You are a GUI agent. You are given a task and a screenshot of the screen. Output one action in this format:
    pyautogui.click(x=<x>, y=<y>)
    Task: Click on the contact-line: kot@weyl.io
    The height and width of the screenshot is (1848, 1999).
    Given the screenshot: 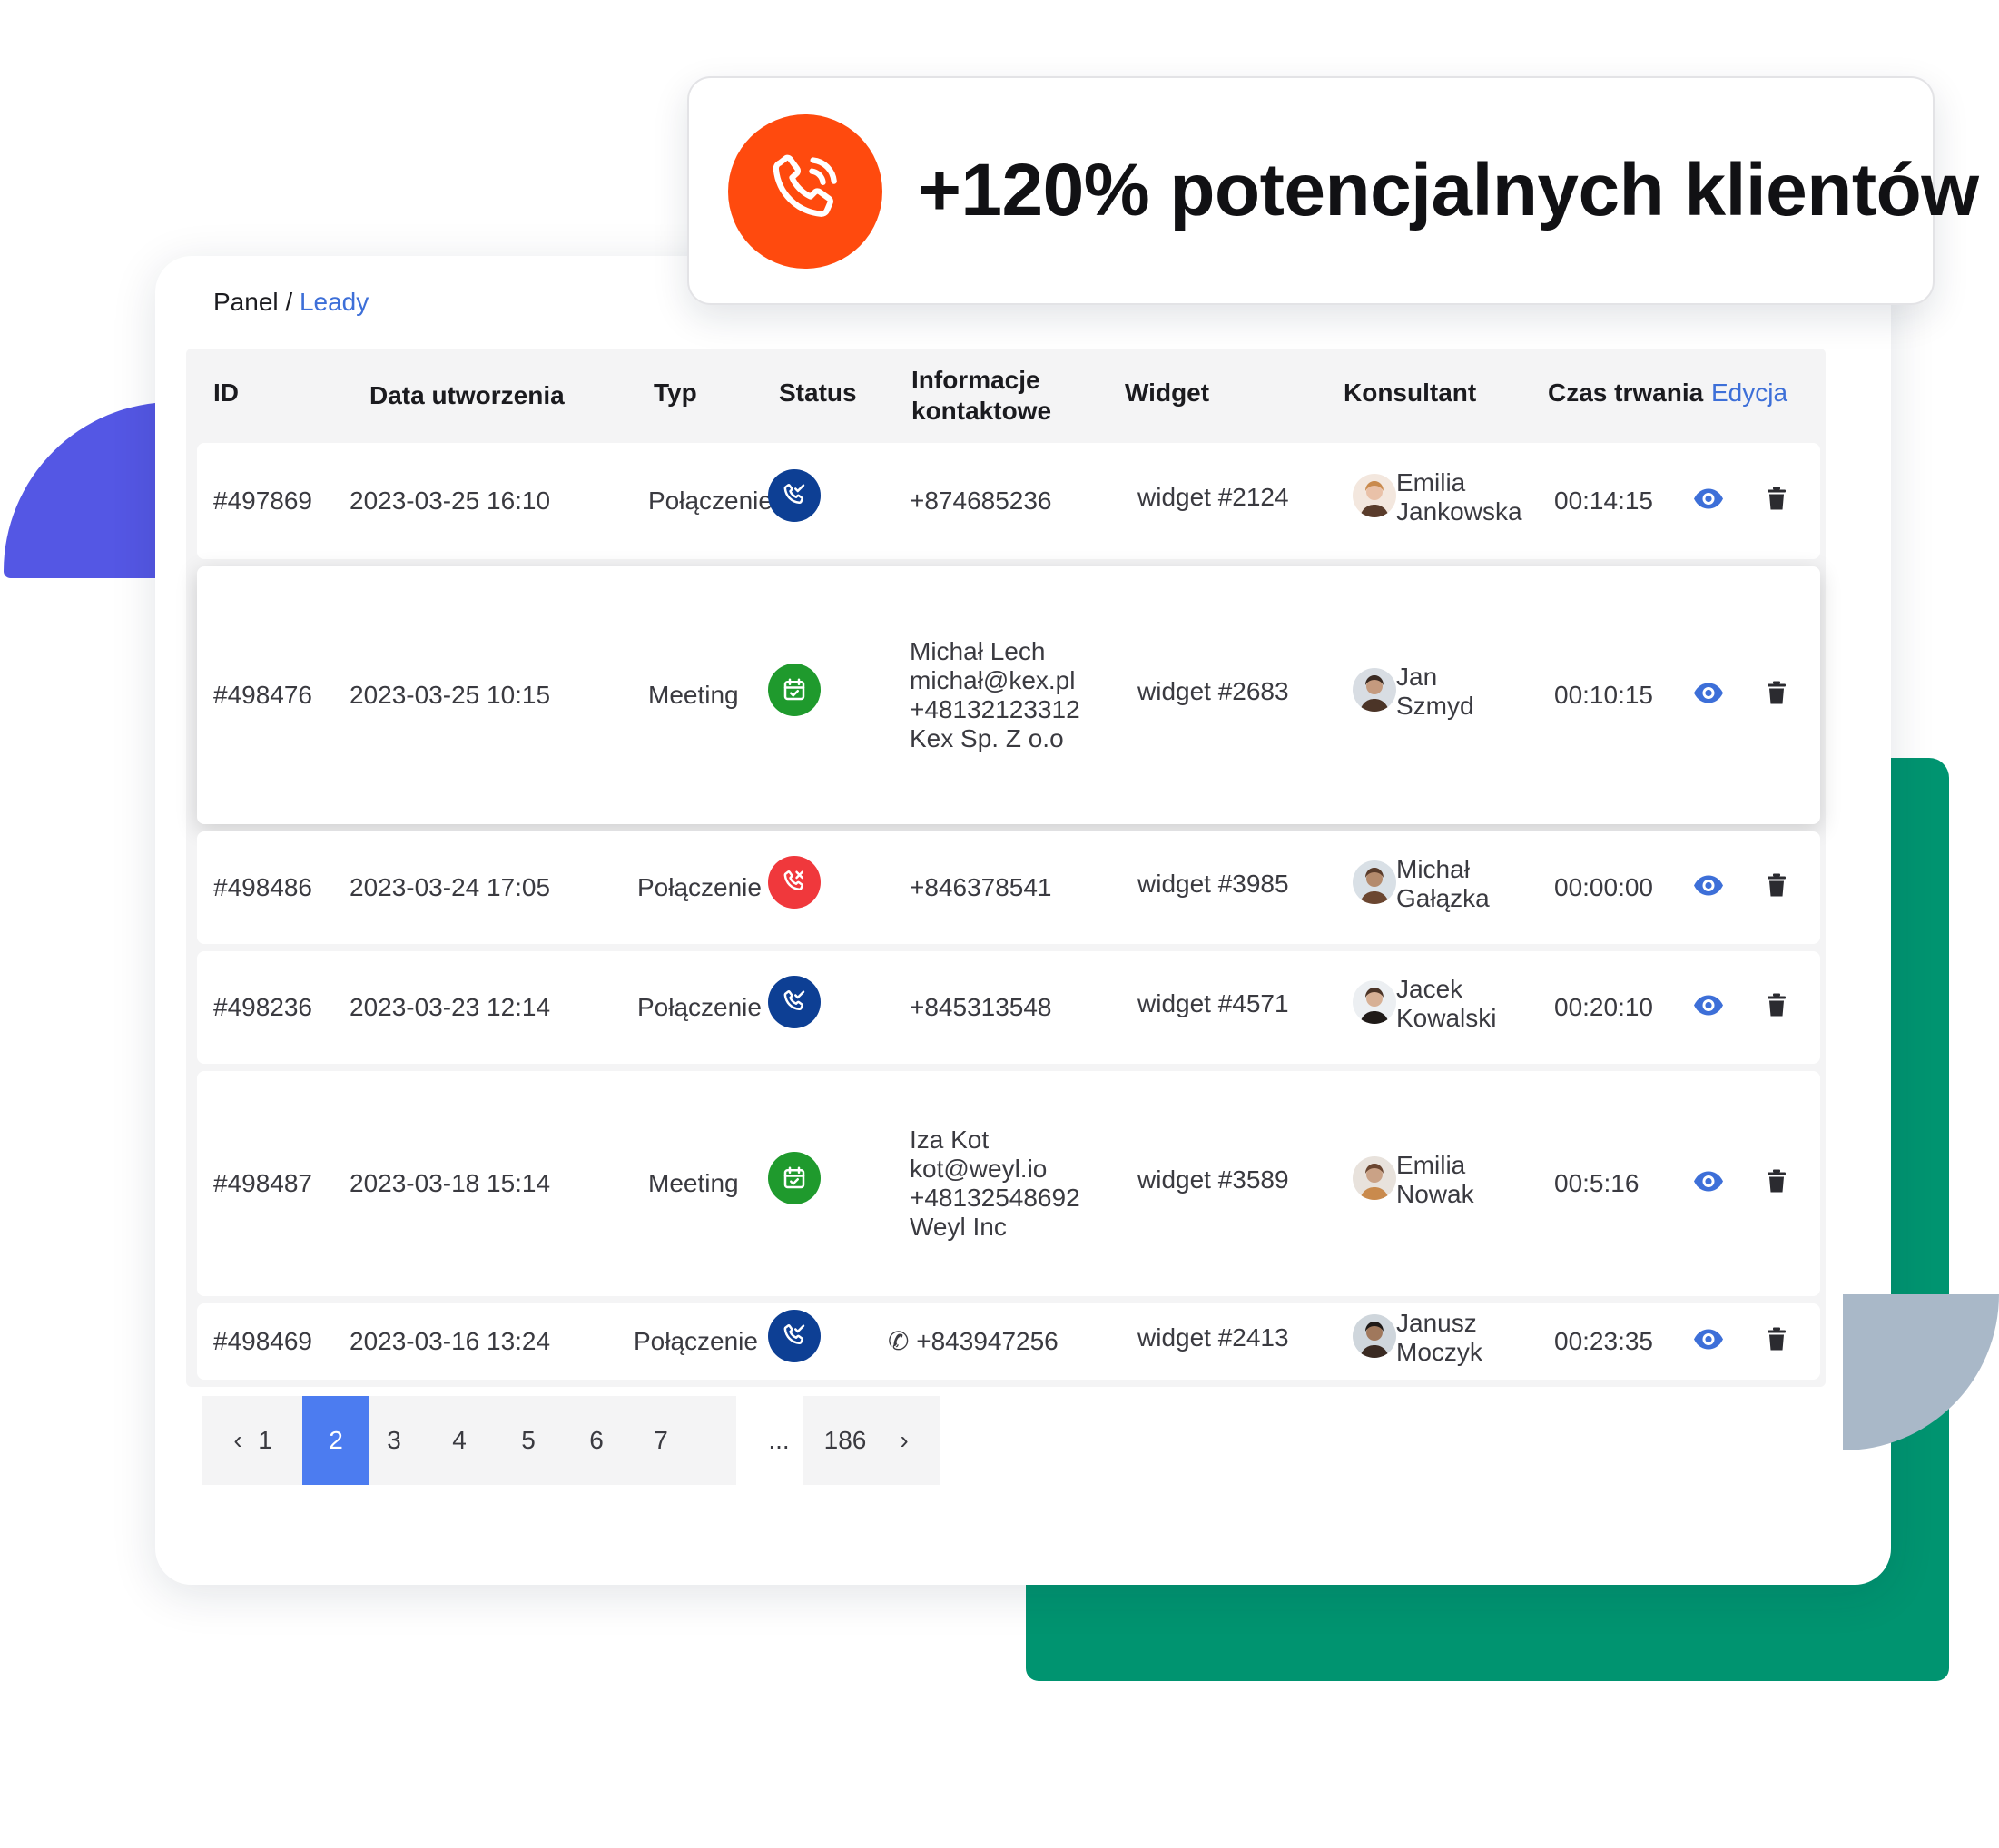 What is the action you would take?
    pyautogui.click(x=979, y=1169)
    